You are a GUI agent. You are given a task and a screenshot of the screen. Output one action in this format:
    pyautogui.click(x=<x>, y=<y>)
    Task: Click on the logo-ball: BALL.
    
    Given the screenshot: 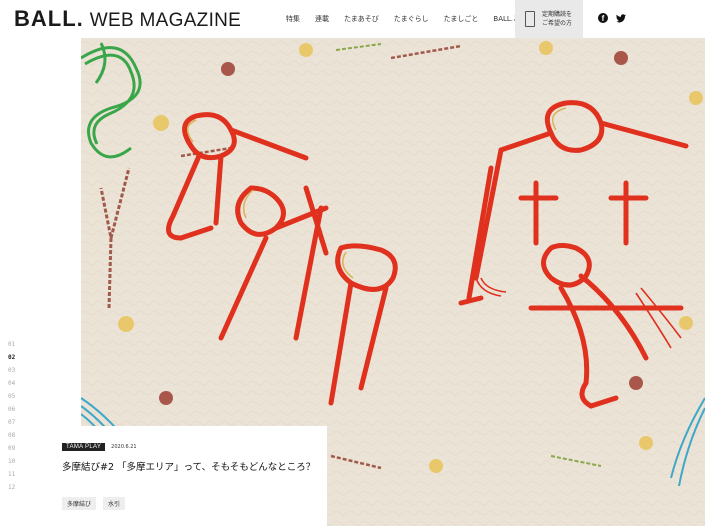 What is the action you would take?
    pyautogui.click(x=49, y=18)
    